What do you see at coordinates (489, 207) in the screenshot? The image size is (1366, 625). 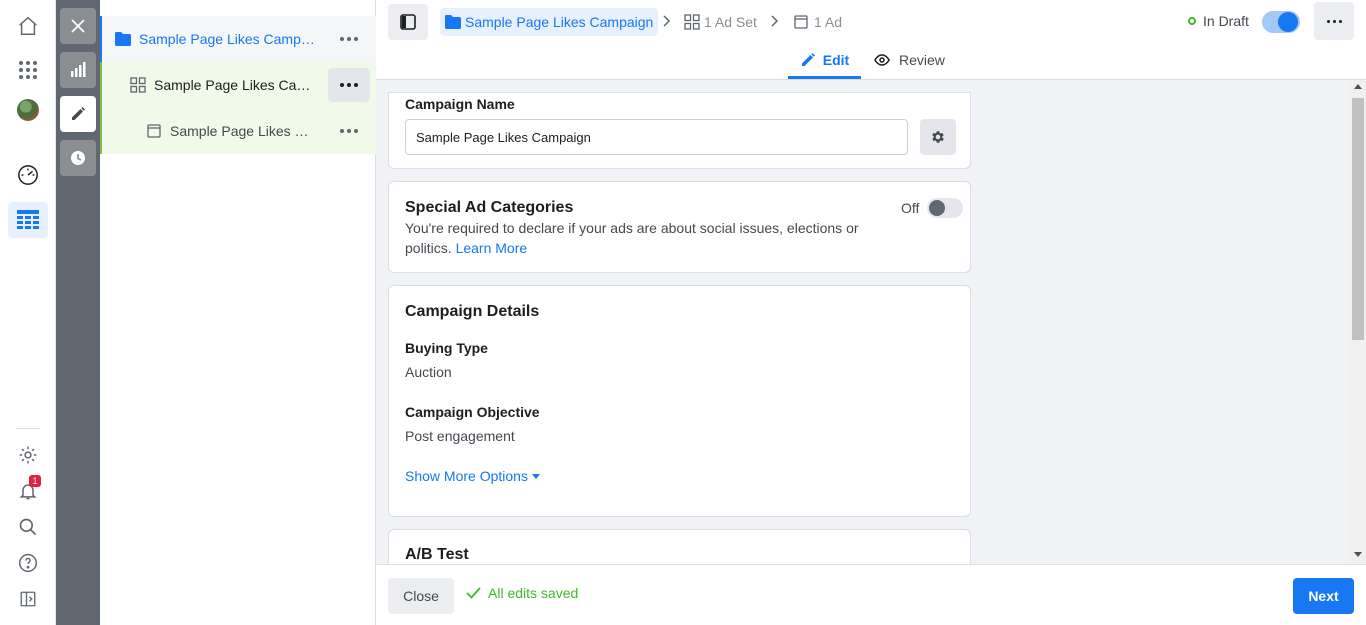 I see `special-ad-title: Special Ad Categories` at bounding box center [489, 207].